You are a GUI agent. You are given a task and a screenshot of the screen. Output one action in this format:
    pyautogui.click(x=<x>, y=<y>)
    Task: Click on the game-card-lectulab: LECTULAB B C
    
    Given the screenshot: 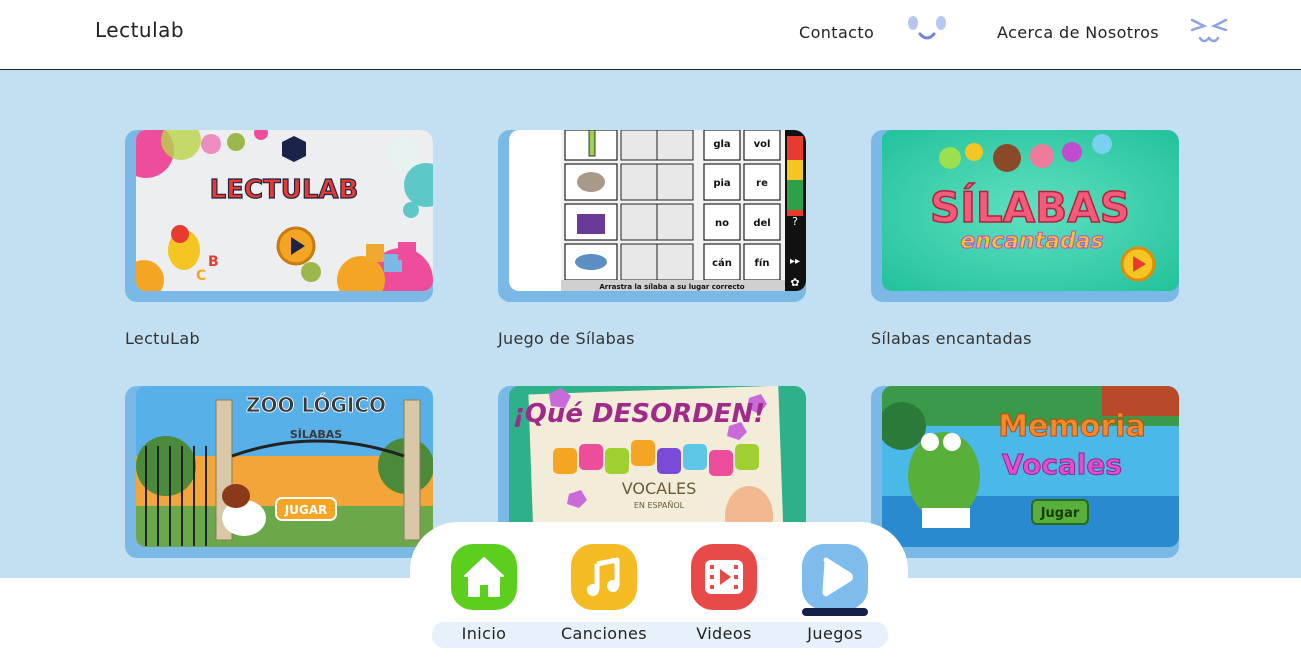 What is the action you would take?
    pyautogui.click(x=279, y=216)
    